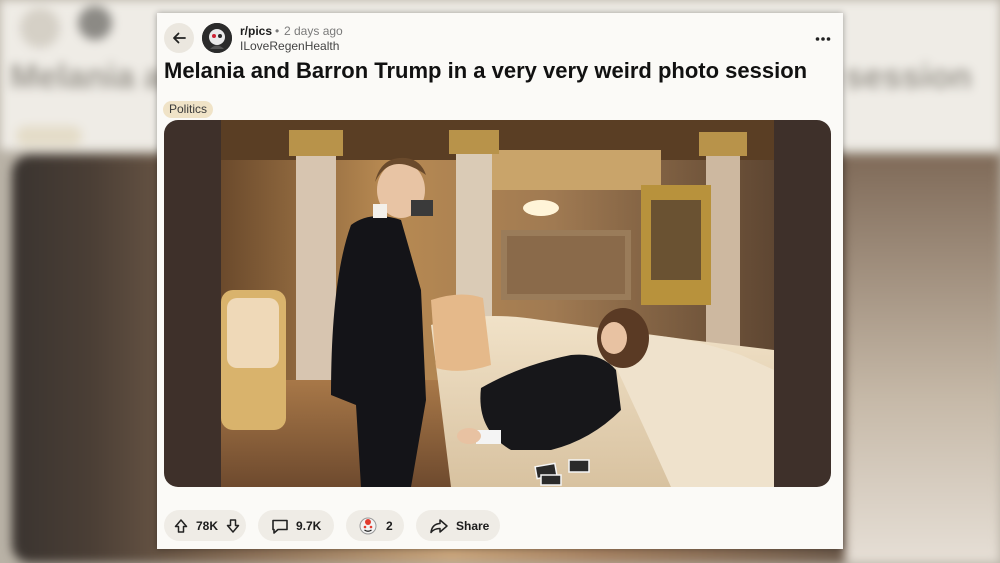 The image size is (1000, 563). I want to click on comments-button: 9.7K, so click(296, 525).